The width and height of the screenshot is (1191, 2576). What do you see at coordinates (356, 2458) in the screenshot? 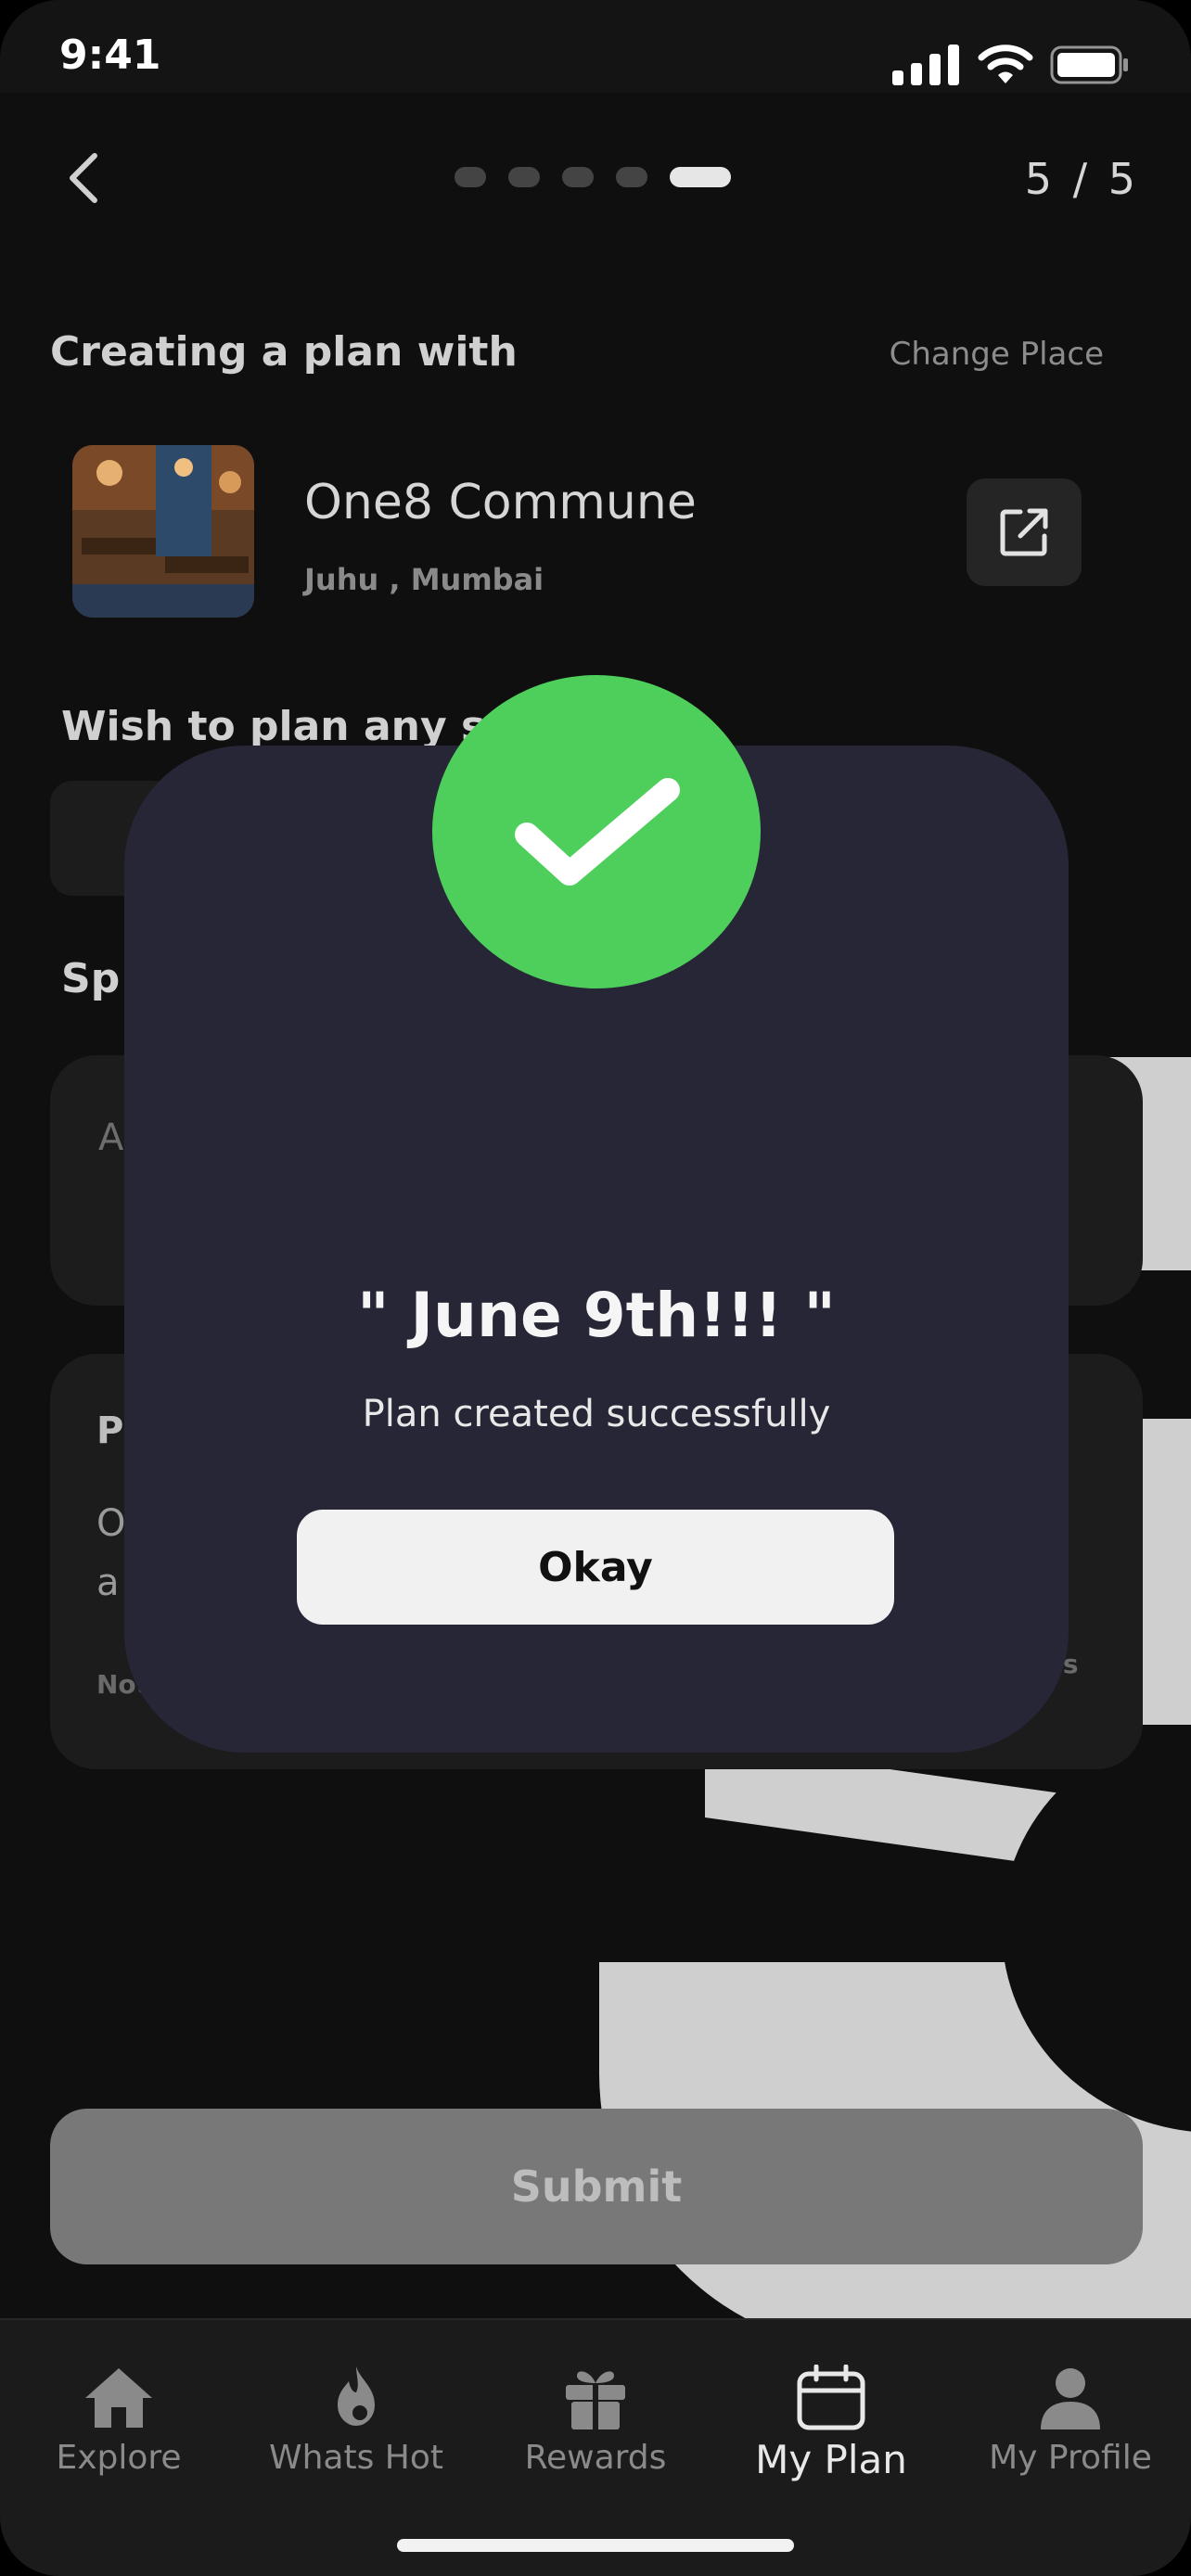
I see `tab-label: Whats Hot` at bounding box center [356, 2458].